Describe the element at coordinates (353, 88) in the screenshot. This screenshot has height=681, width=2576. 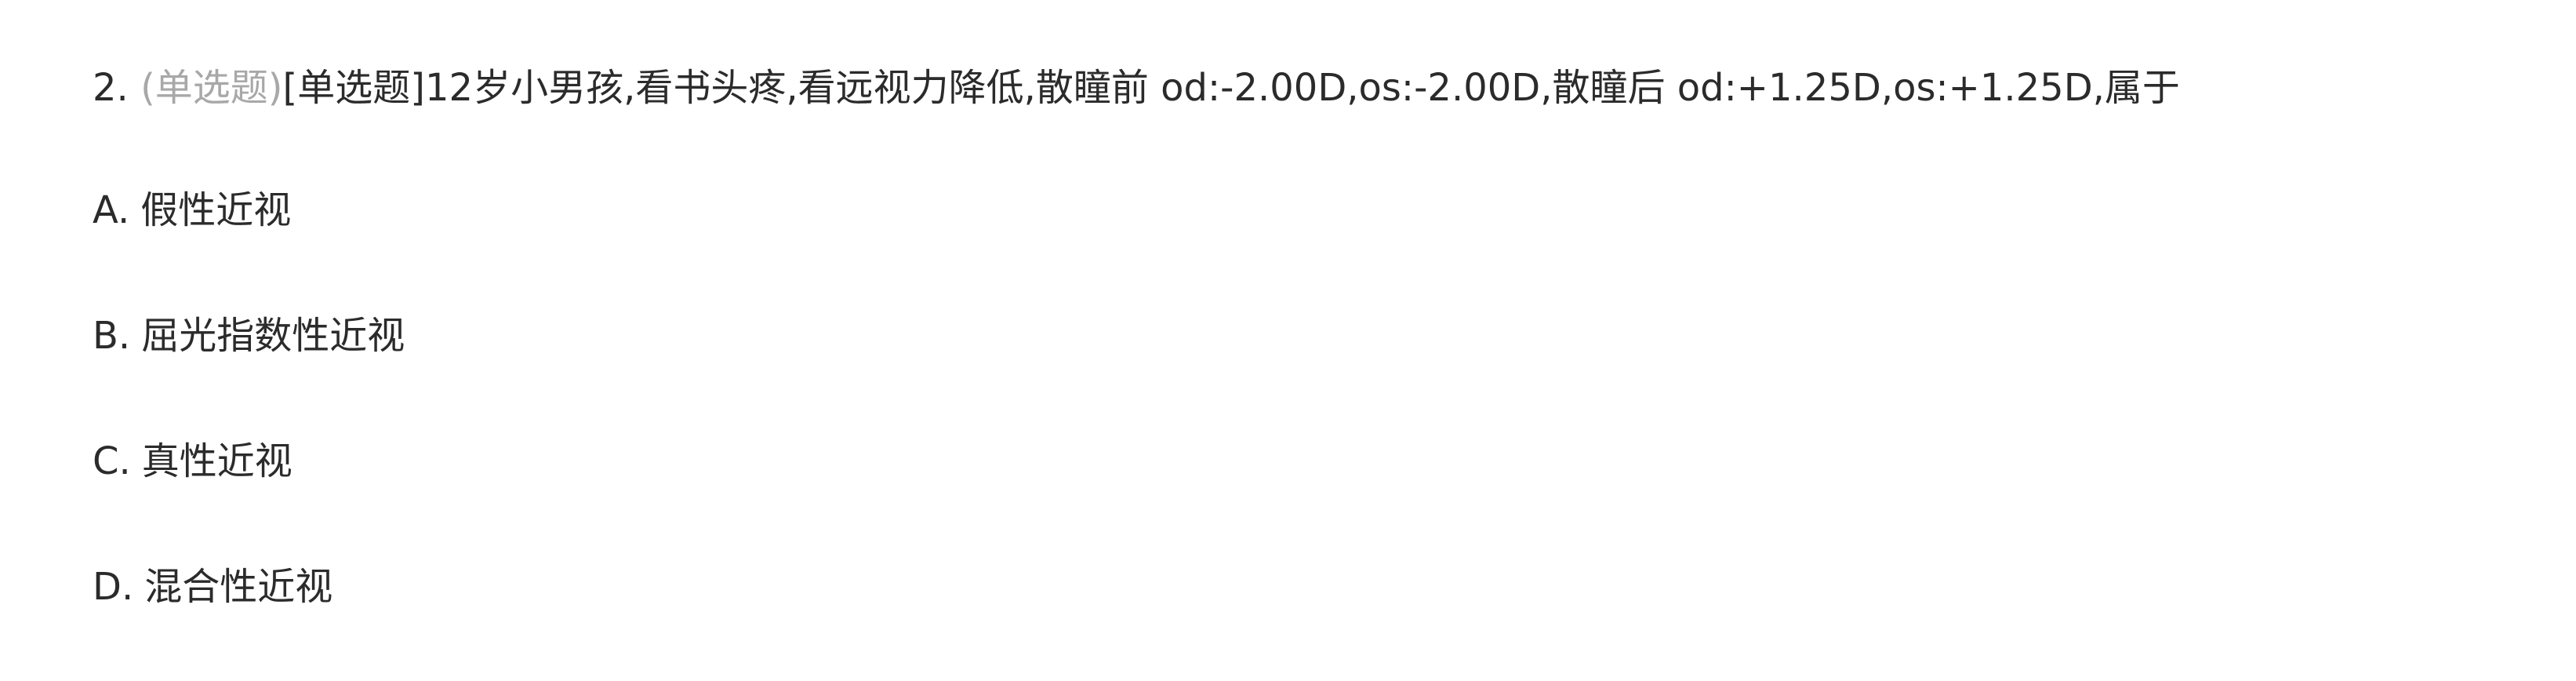
I see `question-type-bracket: [单选题]` at that location.